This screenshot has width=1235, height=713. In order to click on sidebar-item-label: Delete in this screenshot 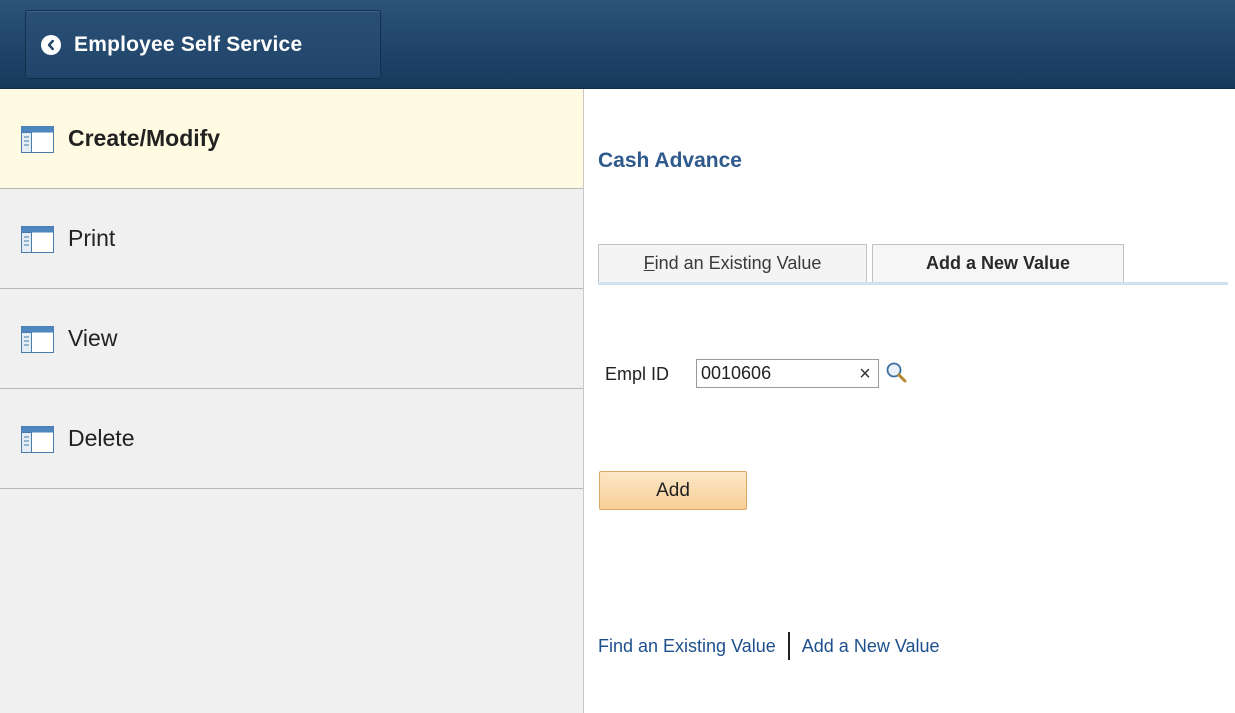, I will do `click(101, 438)`.